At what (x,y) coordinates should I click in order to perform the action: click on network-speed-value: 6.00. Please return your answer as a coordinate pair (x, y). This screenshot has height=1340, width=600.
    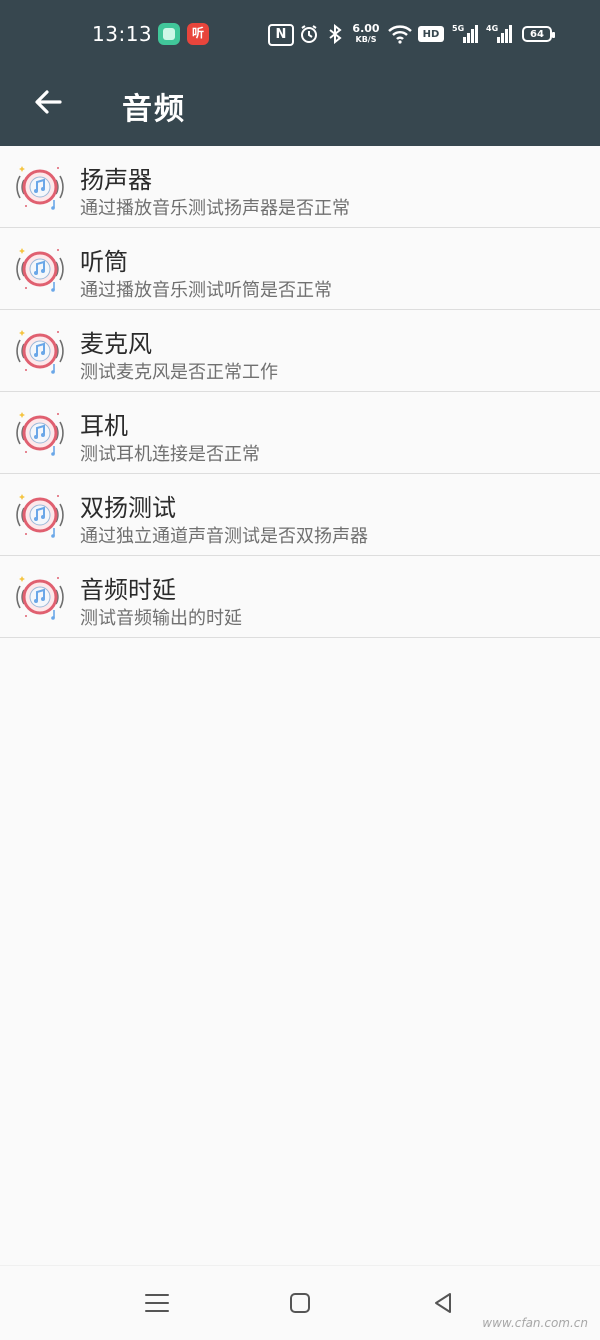
    Looking at the image, I should click on (366, 28).